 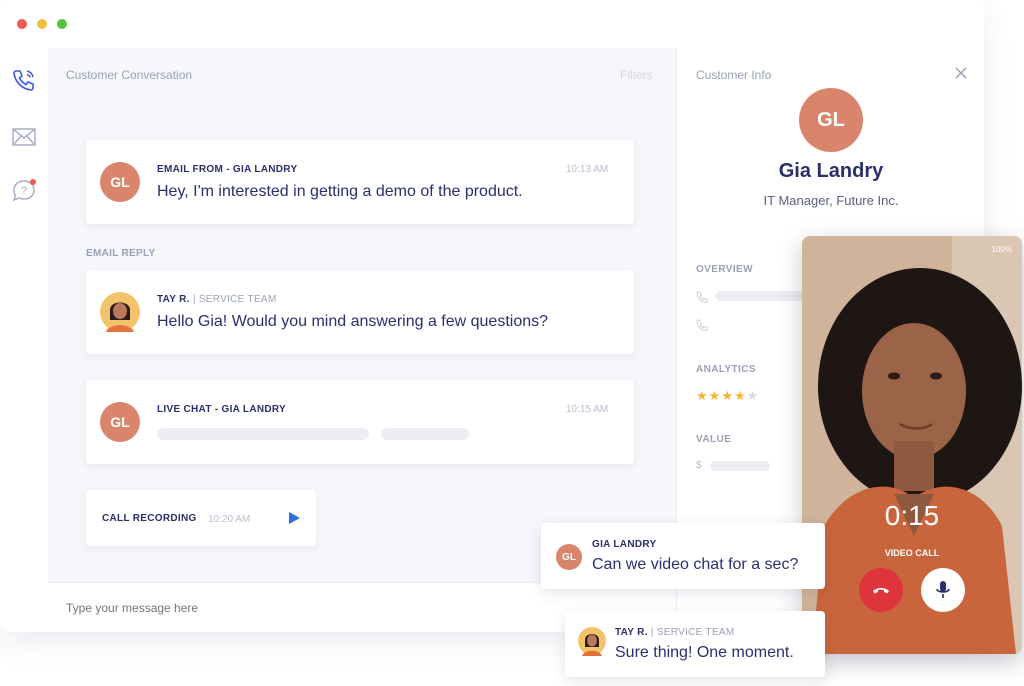 What do you see at coordinates (740, 466) in the screenshot?
I see `value-placeholder` at bounding box center [740, 466].